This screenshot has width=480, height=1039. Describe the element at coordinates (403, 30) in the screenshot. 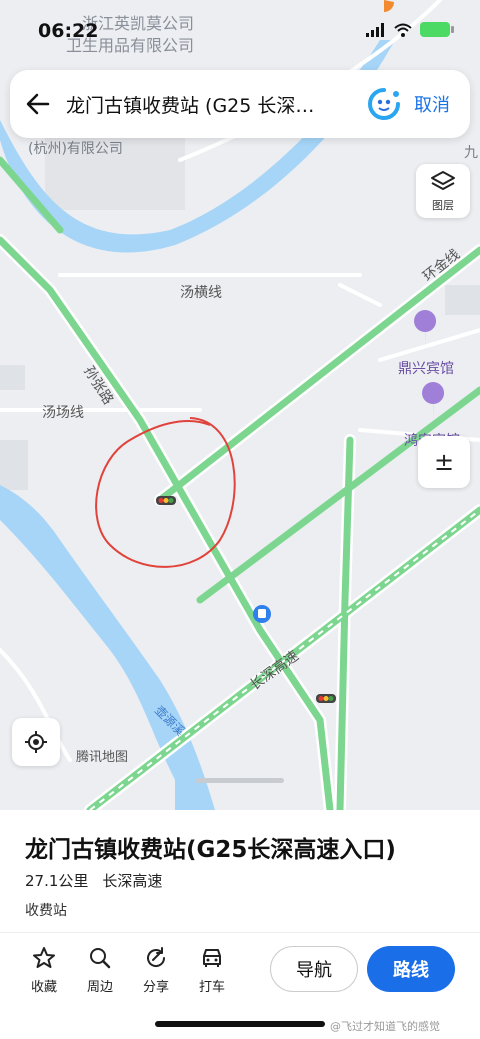

I see `wifi-icon` at that location.